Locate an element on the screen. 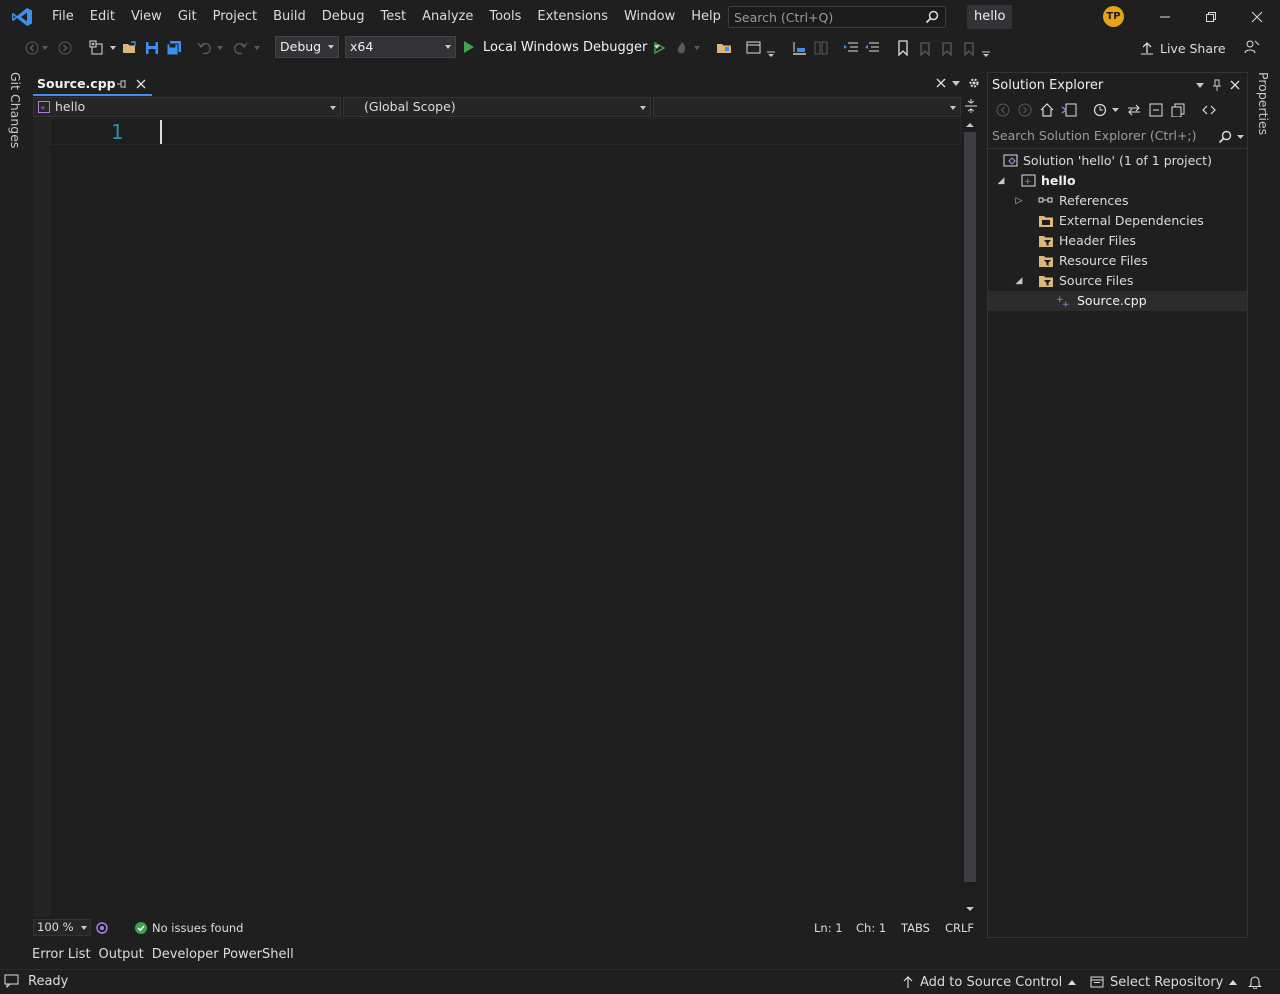  menu-extensions: Extensions is located at coordinates (572, 17).